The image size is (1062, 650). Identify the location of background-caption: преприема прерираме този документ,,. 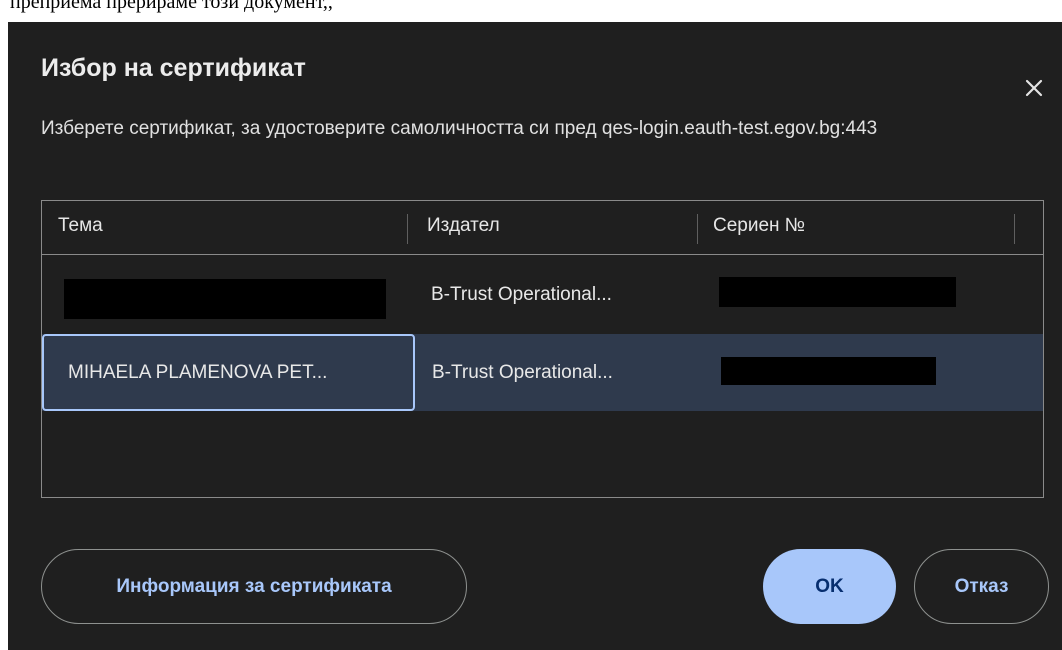
(171, 6).